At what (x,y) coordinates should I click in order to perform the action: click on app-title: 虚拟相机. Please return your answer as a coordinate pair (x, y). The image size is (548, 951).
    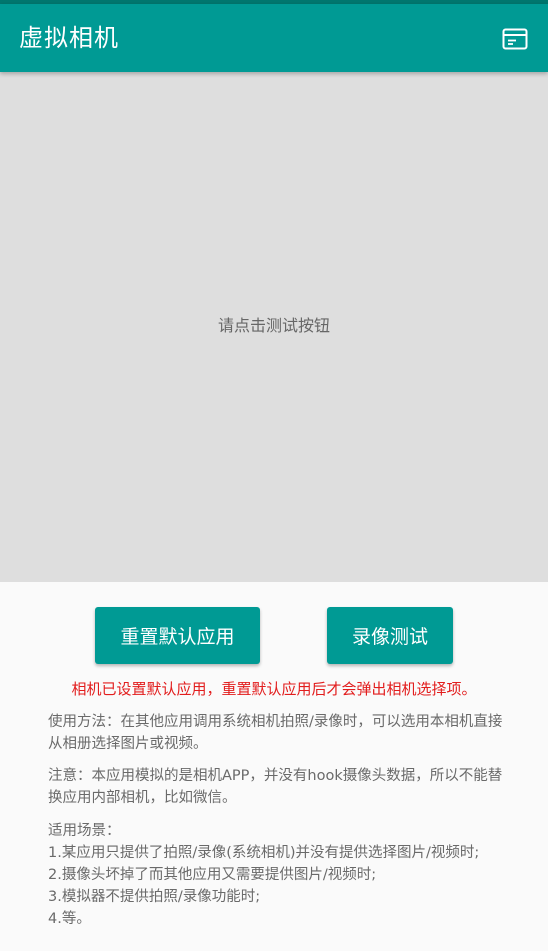
    Looking at the image, I should click on (69, 38).